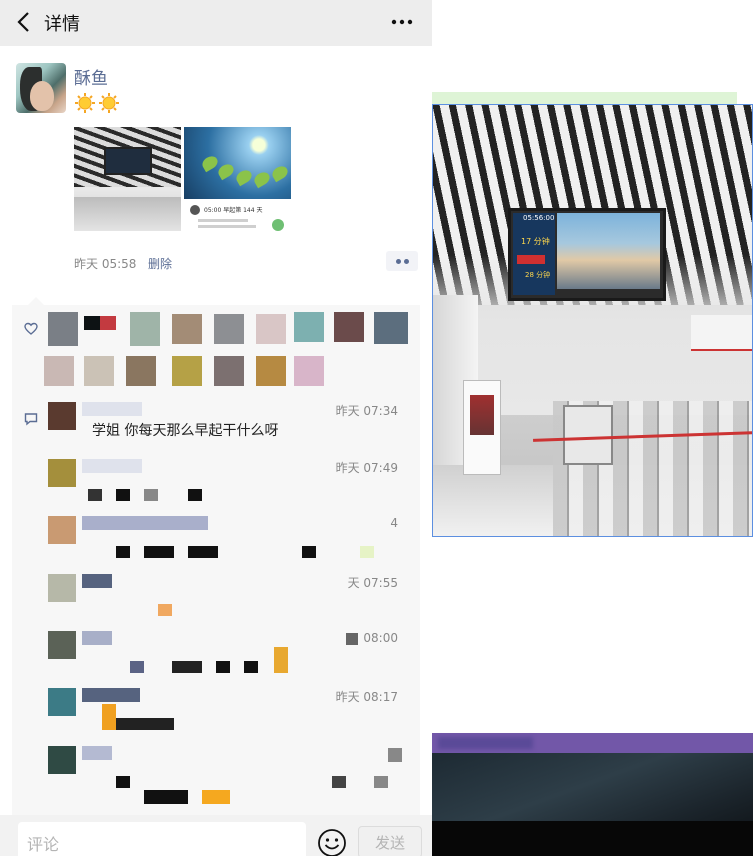  What do you see at coordinates (721, 333) in the screenshot?
I see `photo-station-sign` at bounding box center [721, 333].